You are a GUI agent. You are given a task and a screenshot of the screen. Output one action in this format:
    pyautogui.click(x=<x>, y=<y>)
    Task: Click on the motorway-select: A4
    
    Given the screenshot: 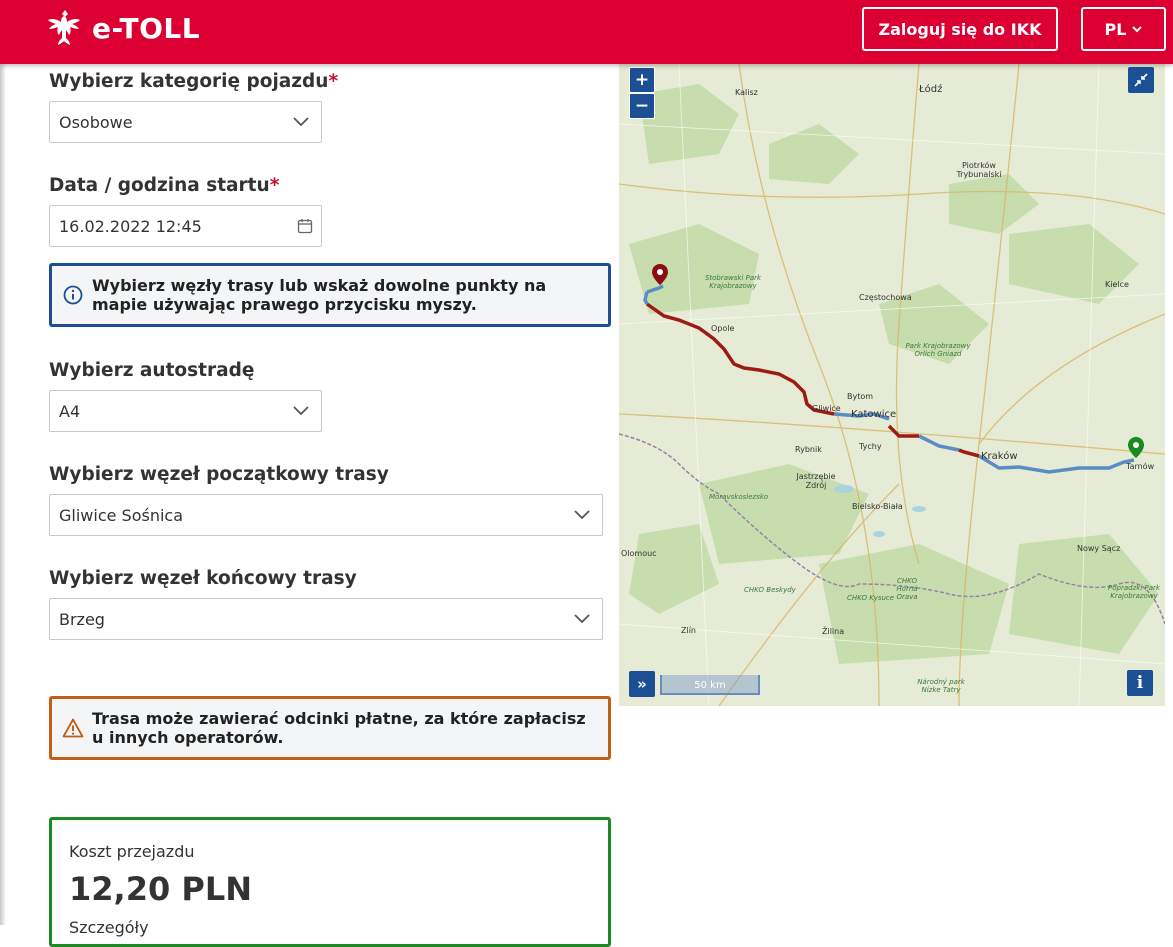 What is the action you would take?
    pyautogui.click(x=185, y=411)
    